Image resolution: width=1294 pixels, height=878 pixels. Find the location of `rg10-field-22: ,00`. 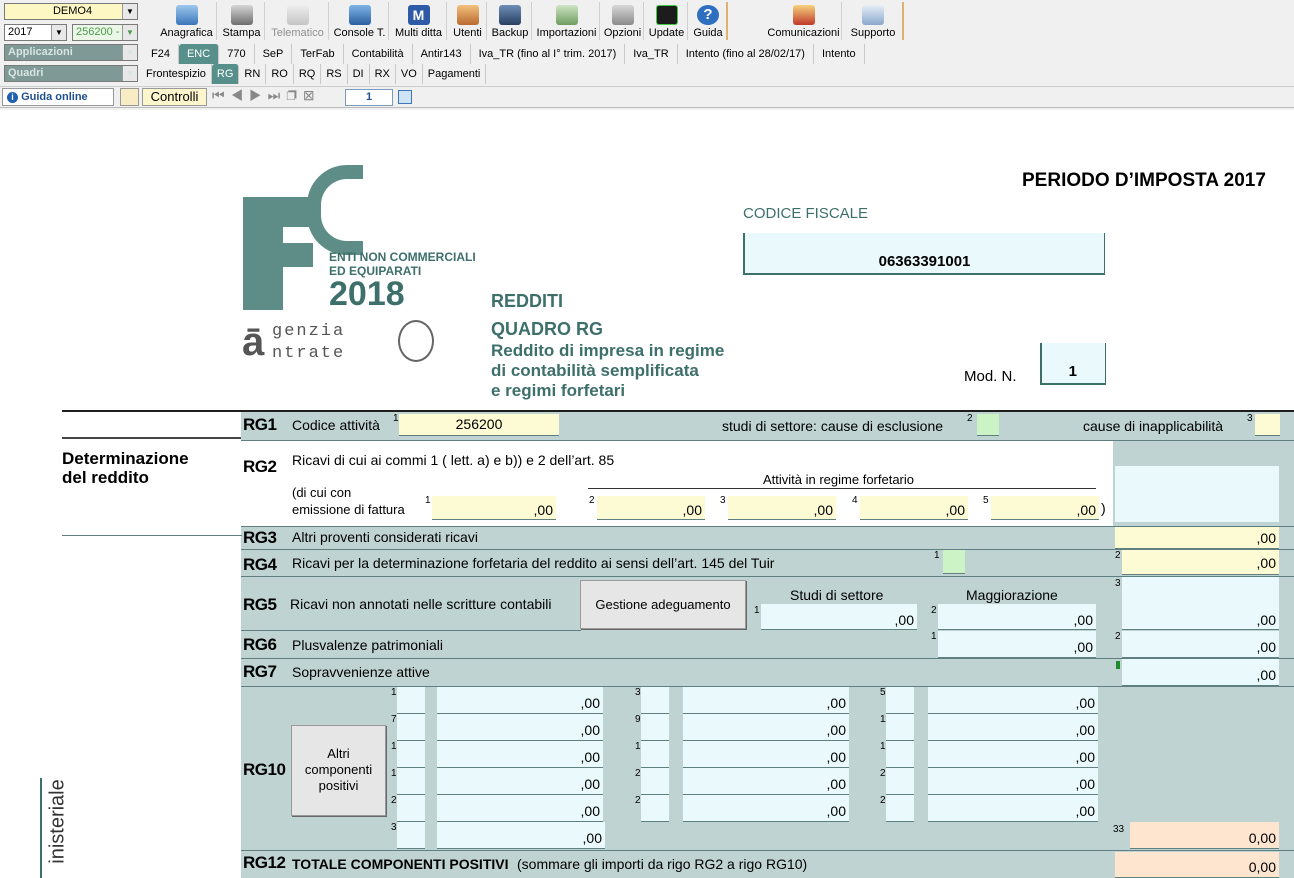

rg10-field-22: ,00 is located at coordinates (766, 781).